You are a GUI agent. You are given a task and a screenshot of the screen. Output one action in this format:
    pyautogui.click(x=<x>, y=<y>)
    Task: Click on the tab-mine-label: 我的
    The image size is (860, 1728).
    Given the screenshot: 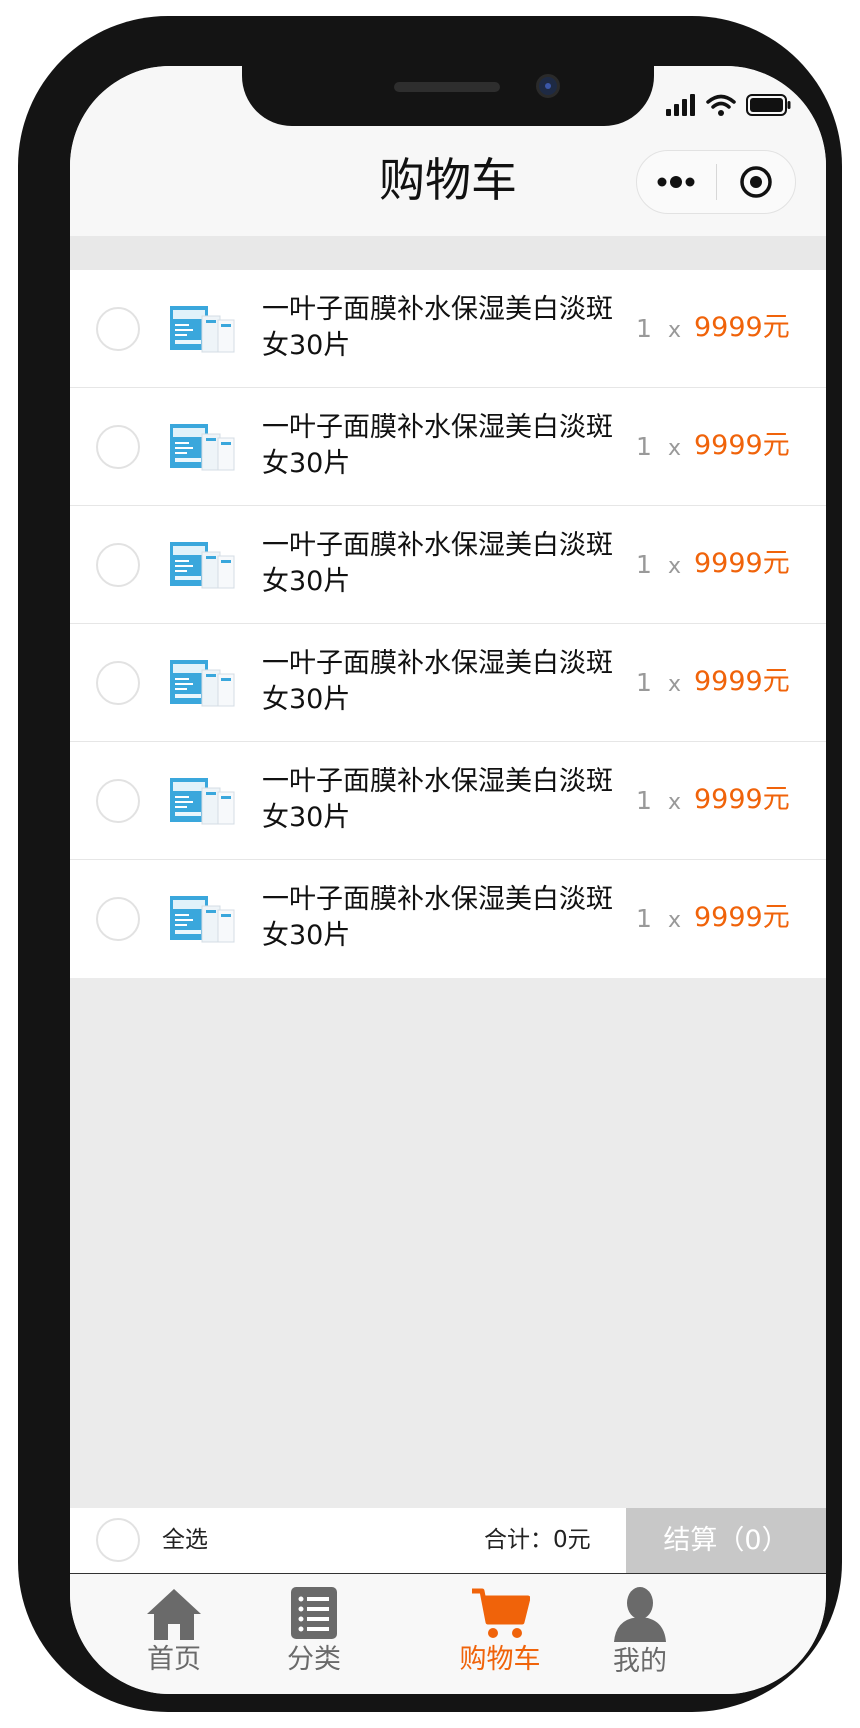 What is the action you would take?
    pyautogui.click(x=640, y=1661)
    